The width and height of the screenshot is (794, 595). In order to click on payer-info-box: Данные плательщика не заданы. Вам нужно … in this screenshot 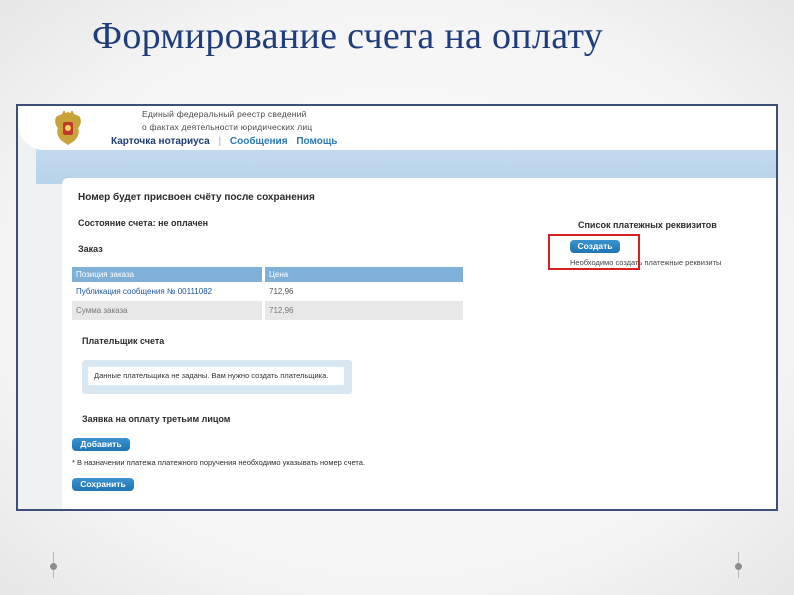, I will do `click(217, 377)`.